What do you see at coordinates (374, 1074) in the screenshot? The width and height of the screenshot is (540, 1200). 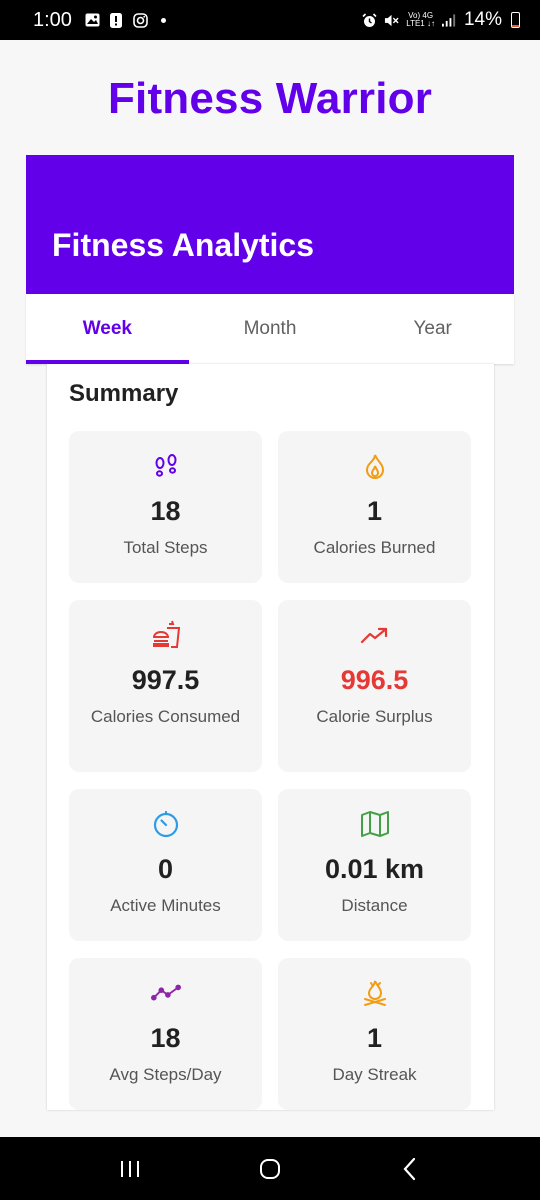 I see `day-streak-label: Day Streak` at bounding box center [374, 1074].